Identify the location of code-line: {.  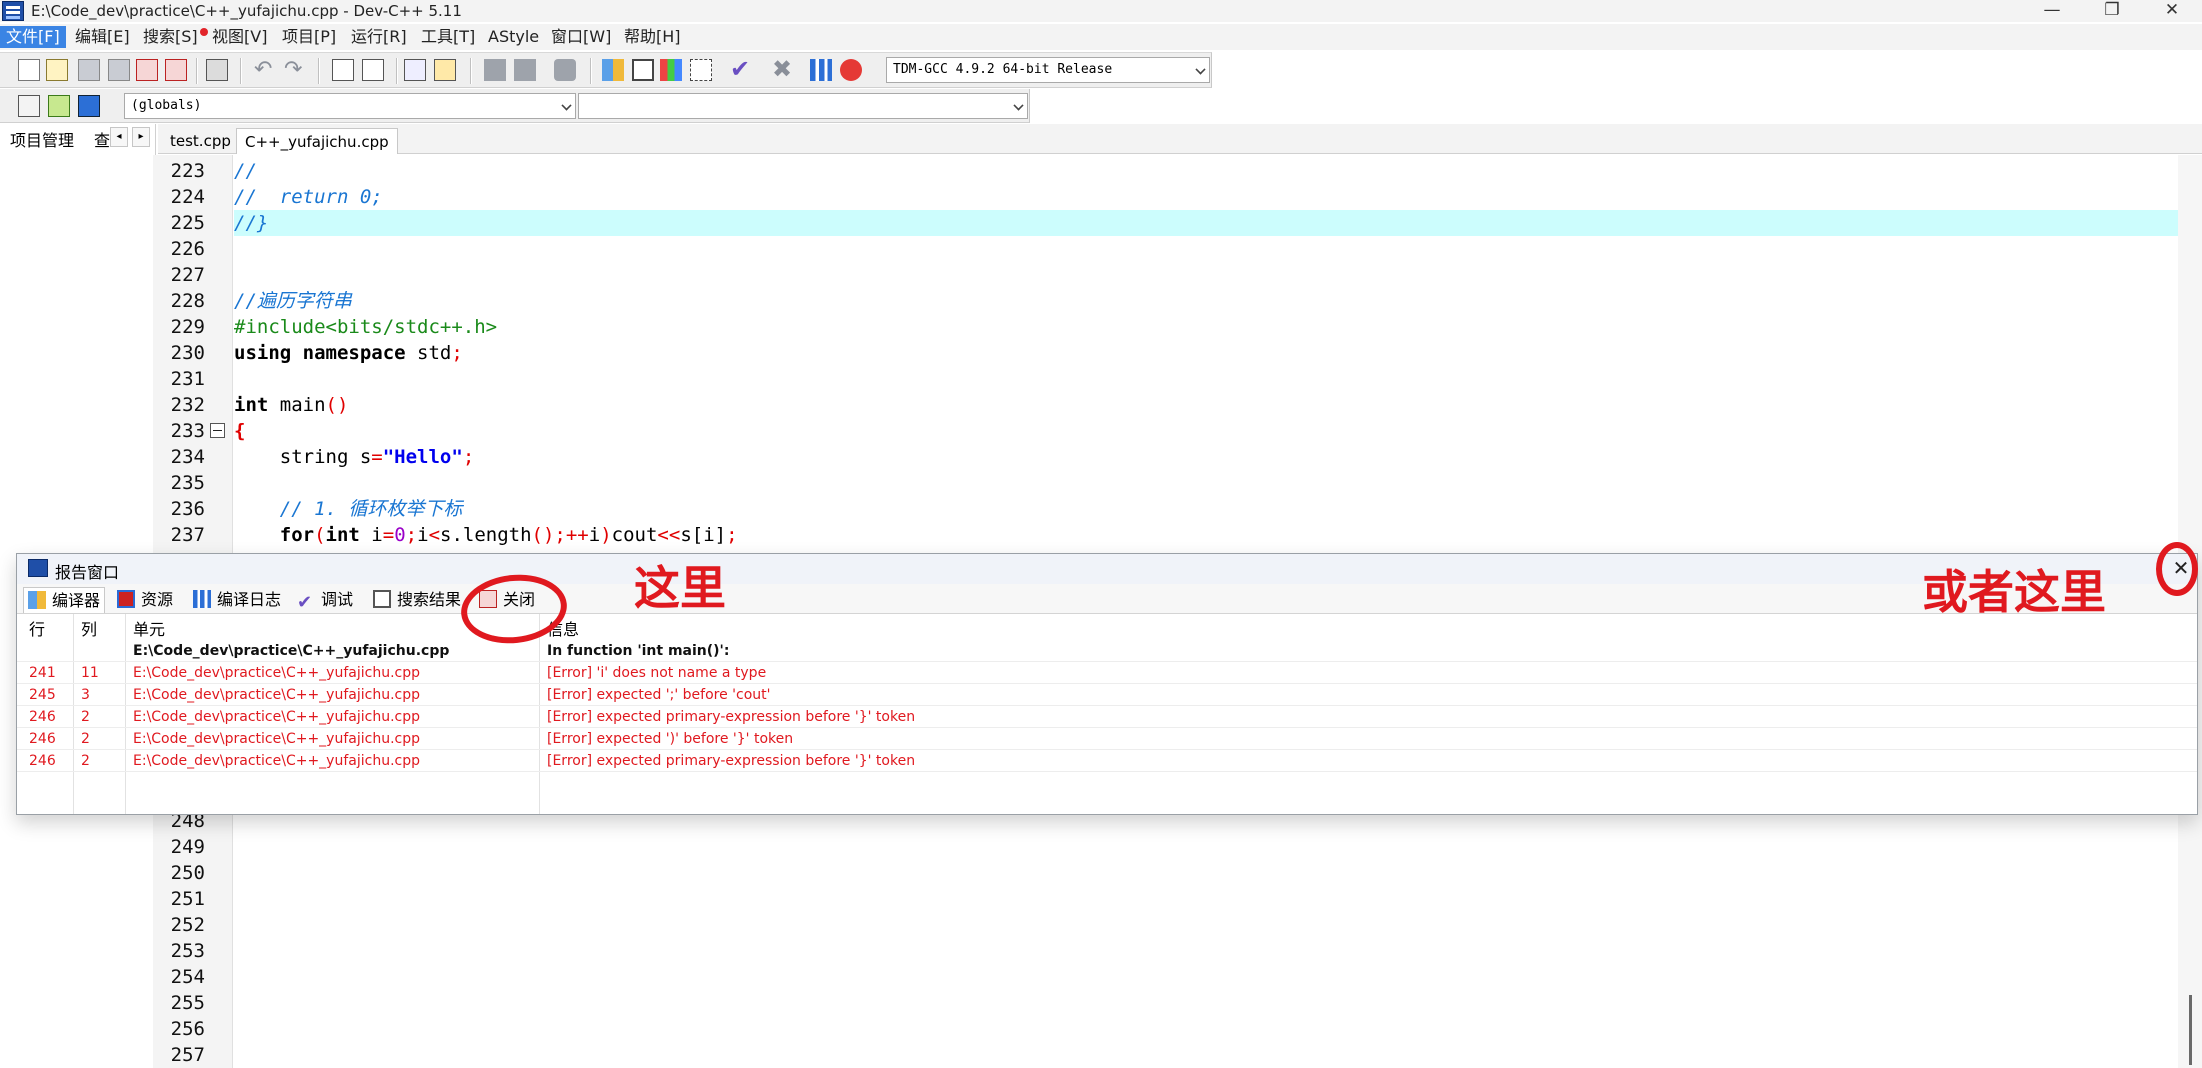
(1206, 431).